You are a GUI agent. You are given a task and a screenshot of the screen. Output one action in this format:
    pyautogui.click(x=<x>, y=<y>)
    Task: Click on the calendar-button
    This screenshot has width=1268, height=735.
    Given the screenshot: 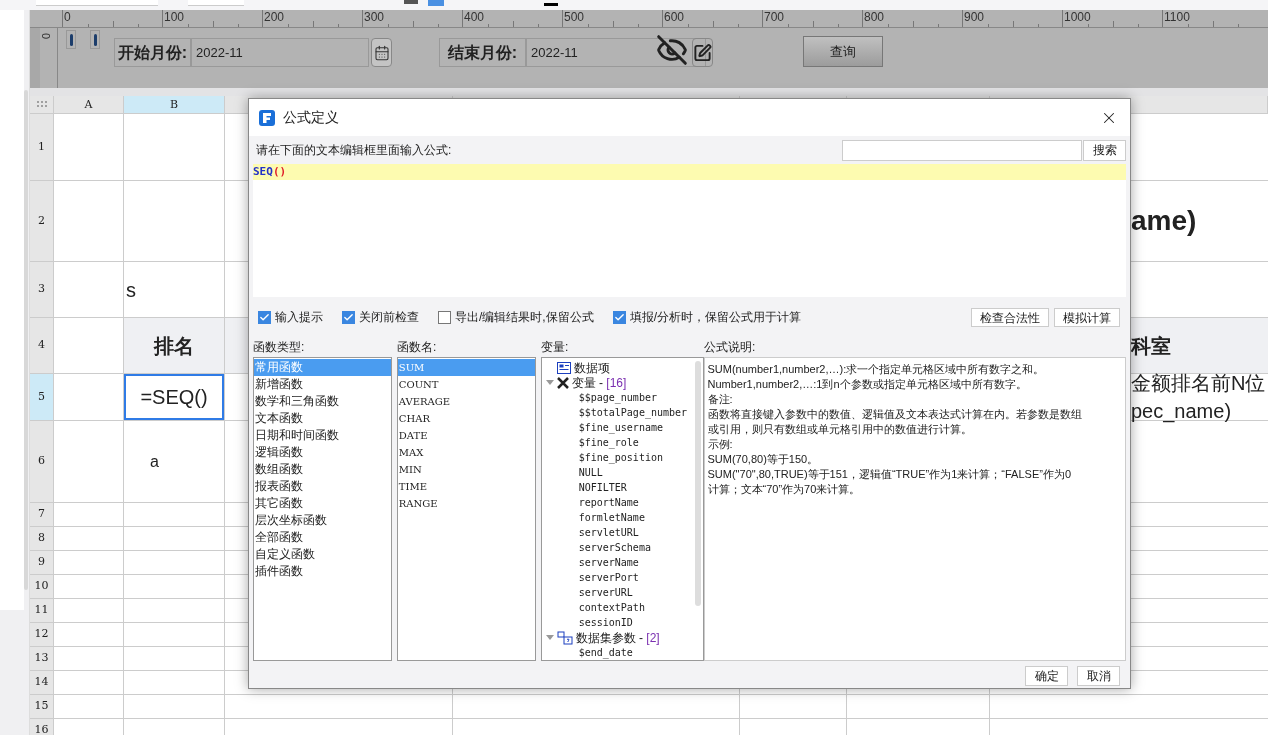 What is the action you would take?
    pyautogui.click(x=381, y=52)
    